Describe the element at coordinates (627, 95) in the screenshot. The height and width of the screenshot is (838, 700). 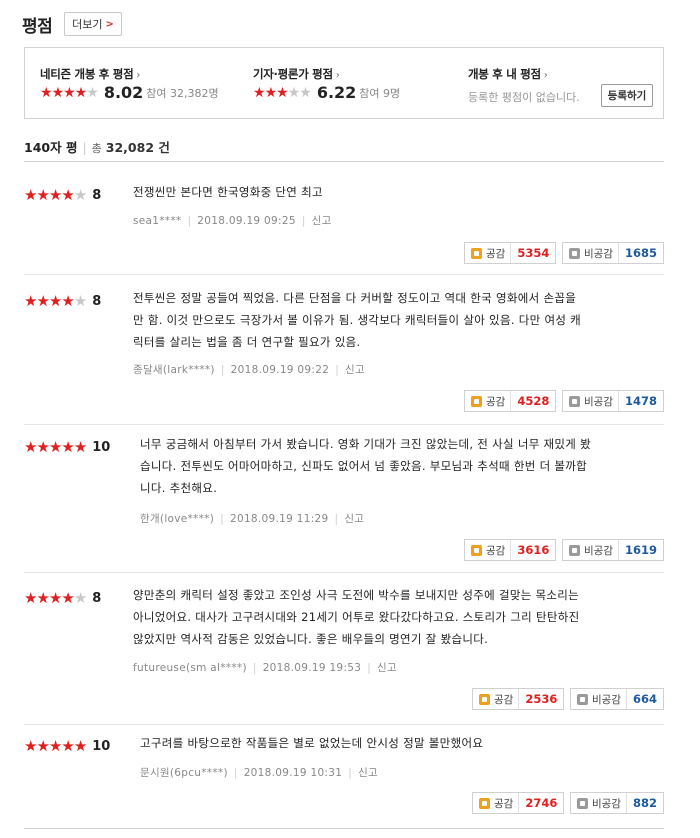
I see `register-rating-button: 등록하기` at that location.